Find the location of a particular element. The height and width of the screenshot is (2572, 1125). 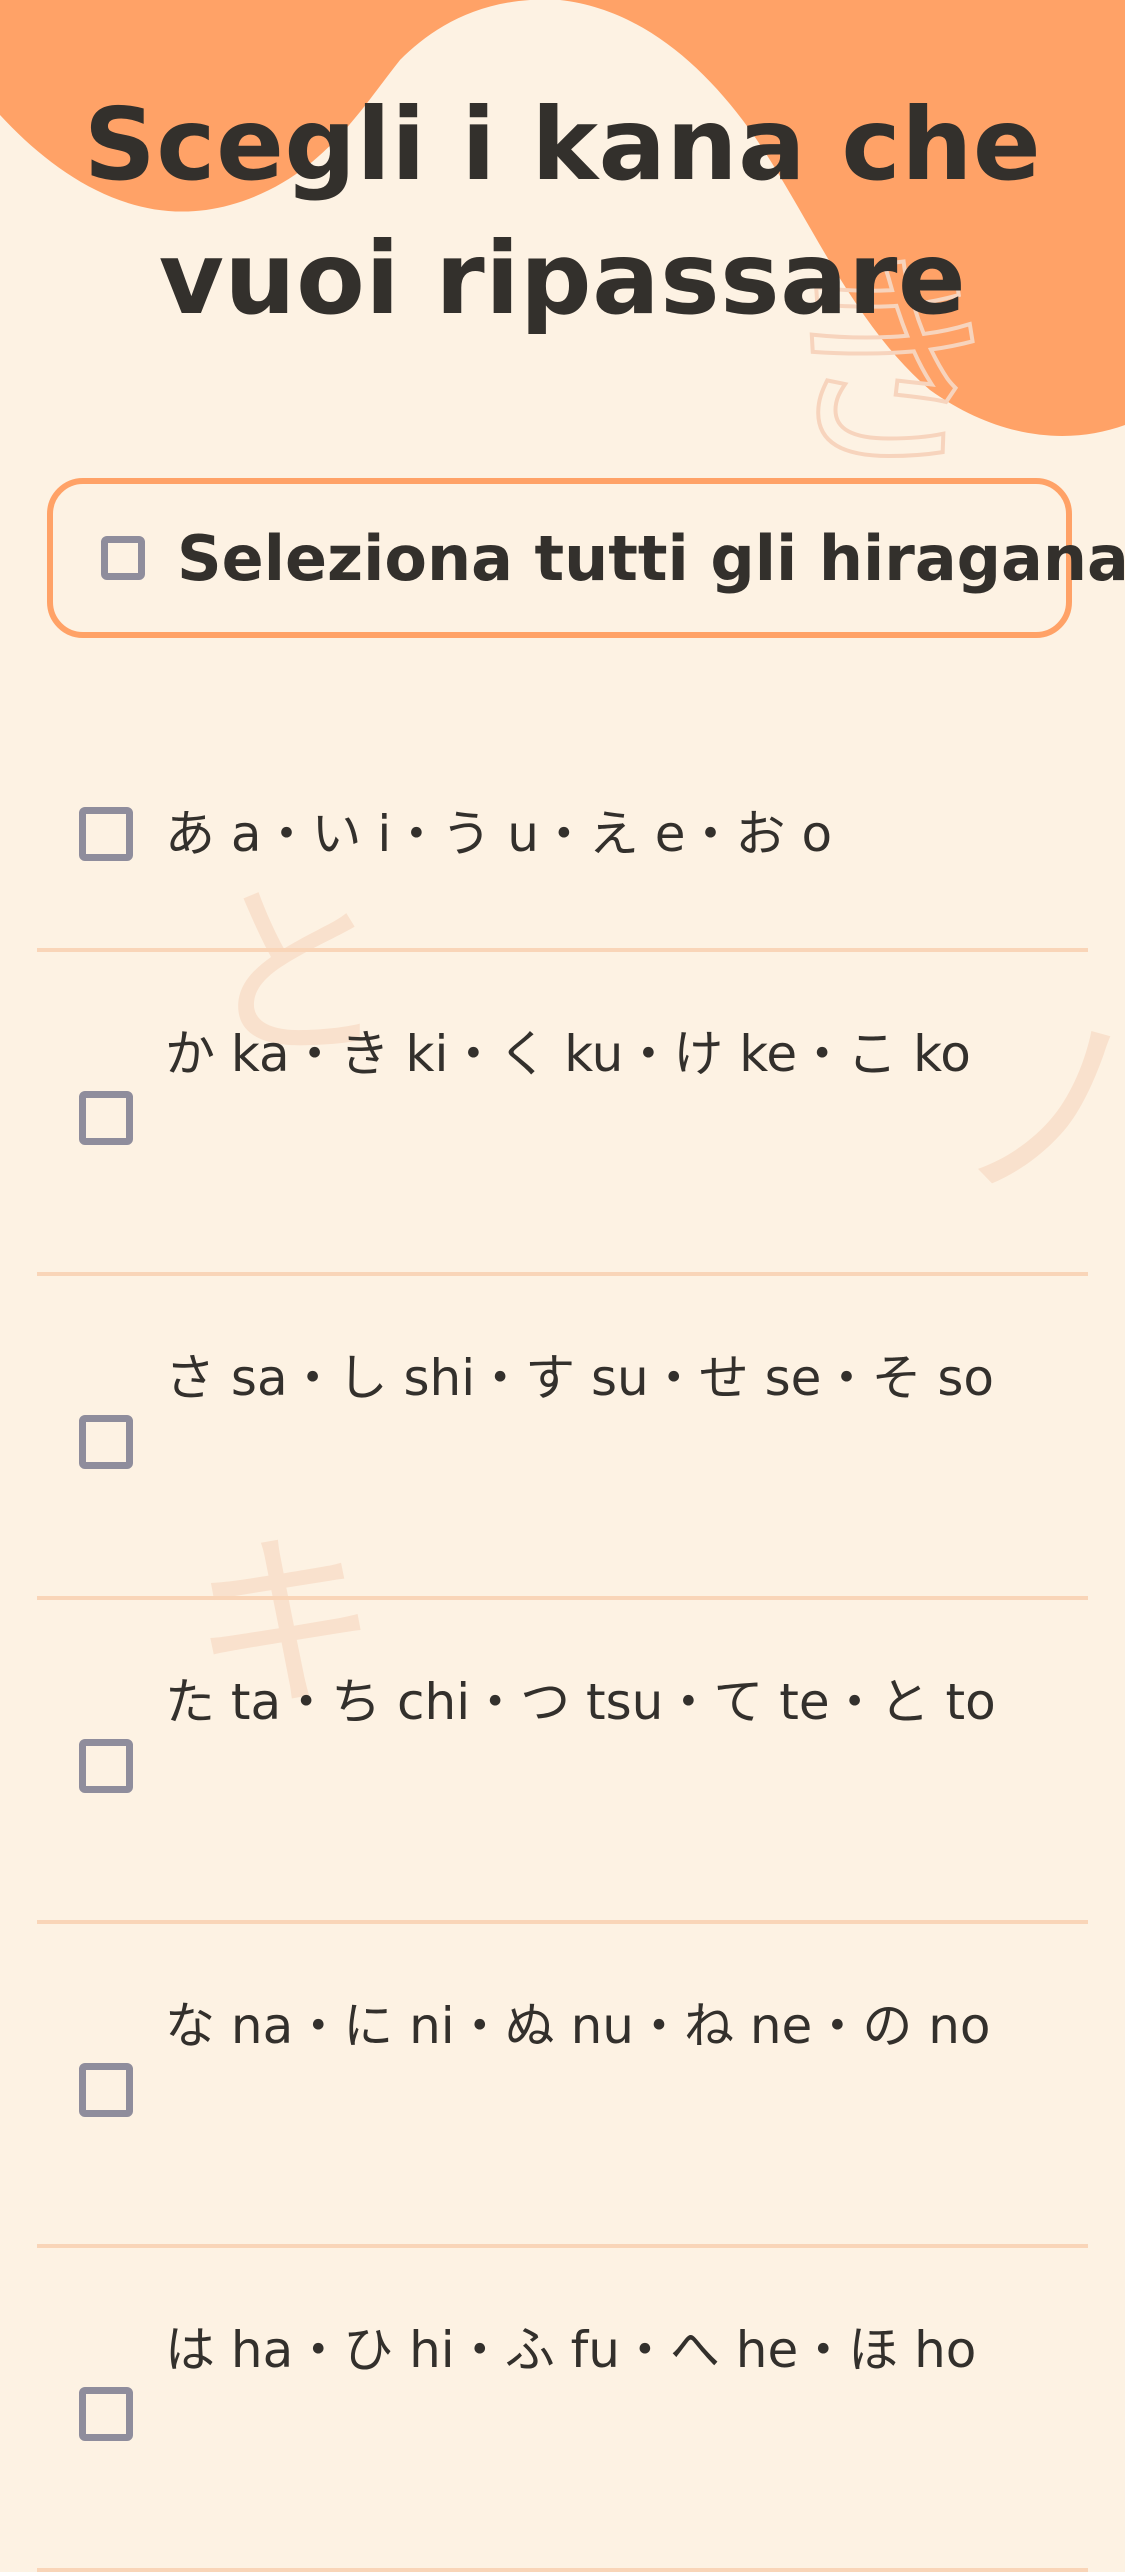

kana-row-a: あ a・い i・う u・え e・お o is located at coordinates (562, 846).